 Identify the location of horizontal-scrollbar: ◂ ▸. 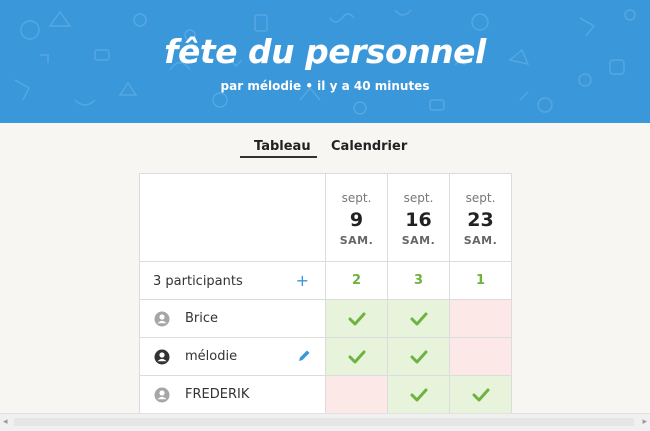
(325, 422).